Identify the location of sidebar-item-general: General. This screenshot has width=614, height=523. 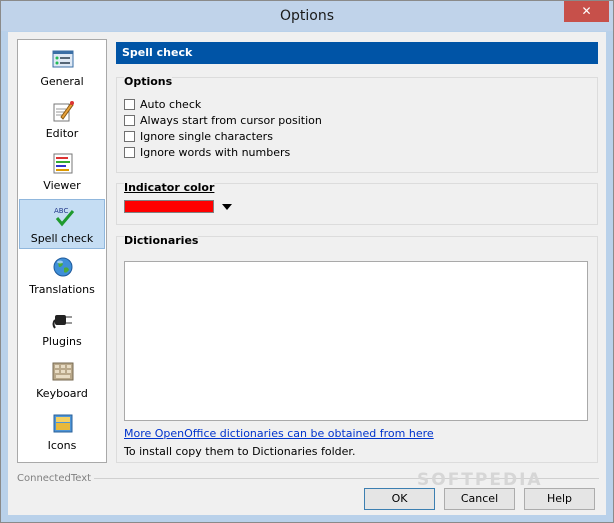
(62, 68).